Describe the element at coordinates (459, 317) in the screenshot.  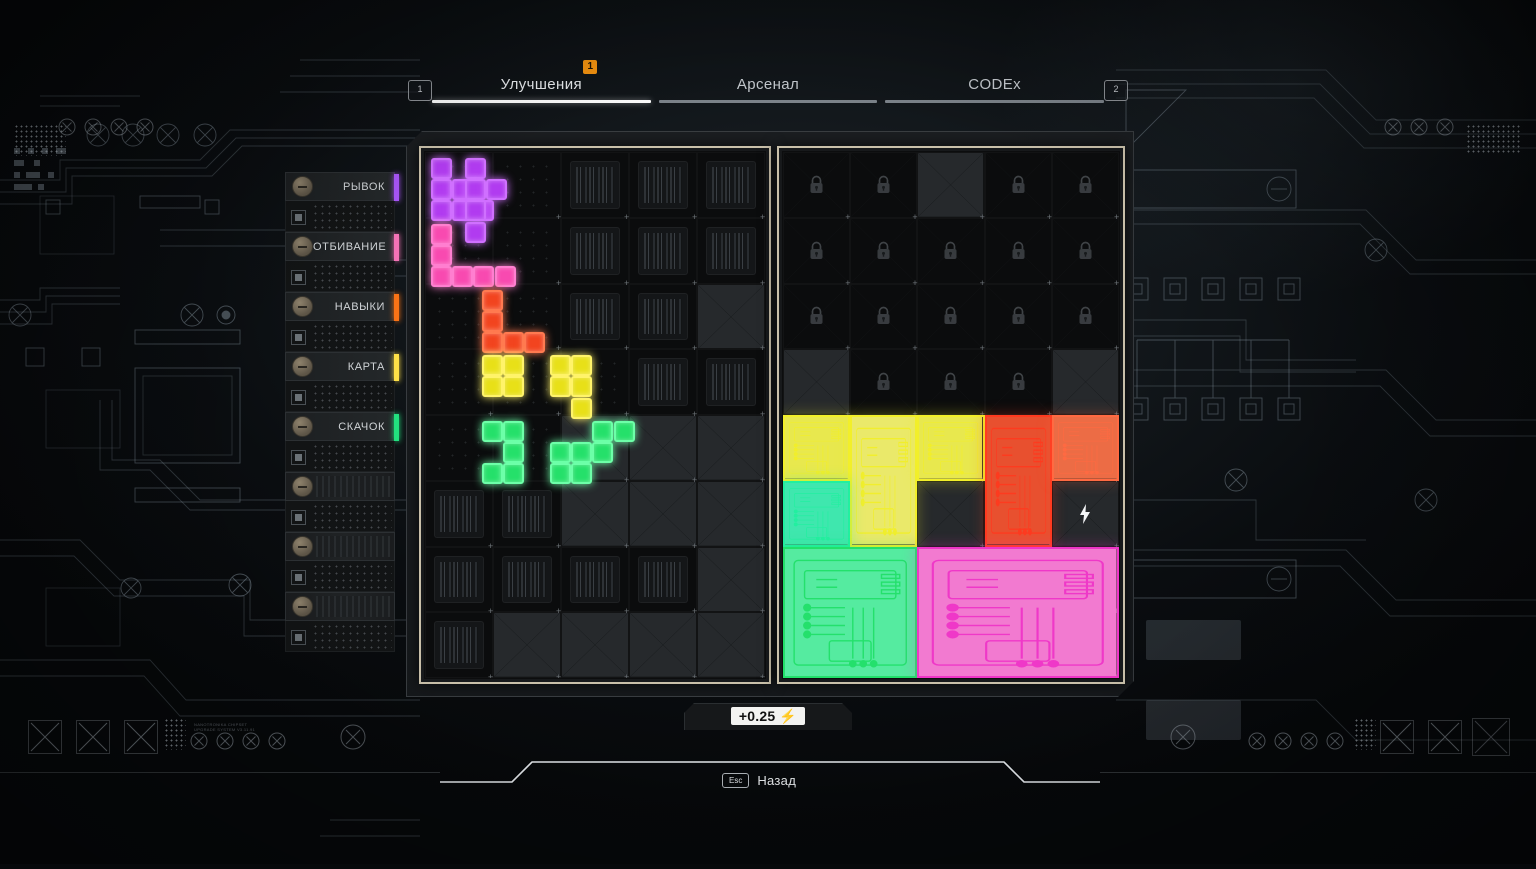
I see `grid-cell-0-2: +` at that location.